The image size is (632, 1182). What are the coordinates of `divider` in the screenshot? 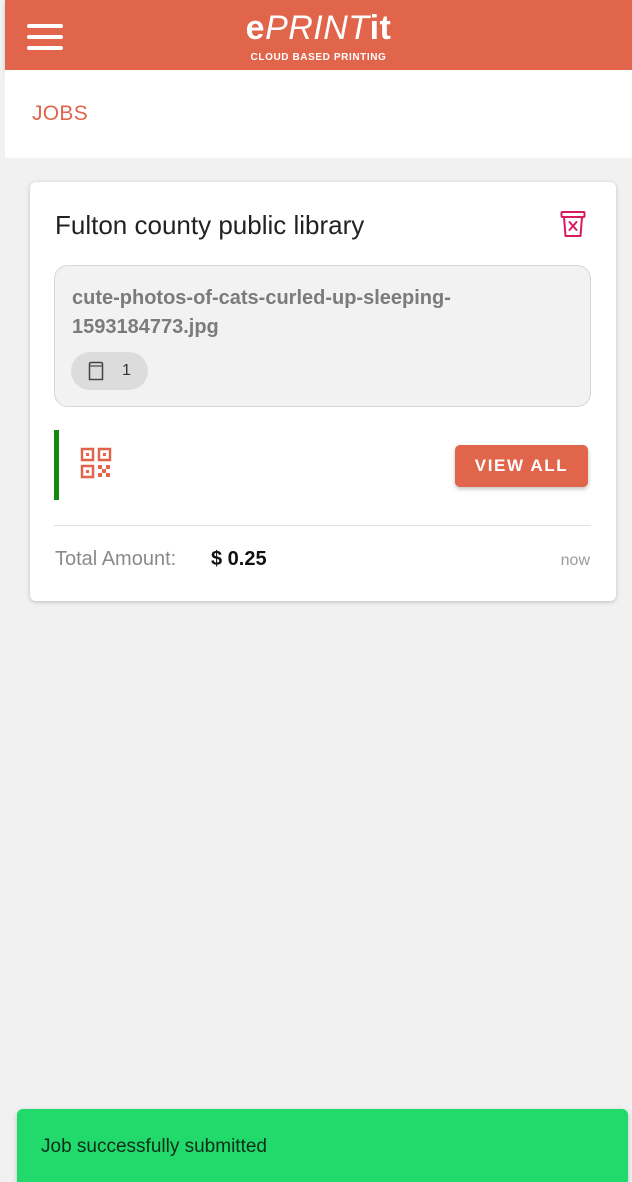 It's located at (322, 525).